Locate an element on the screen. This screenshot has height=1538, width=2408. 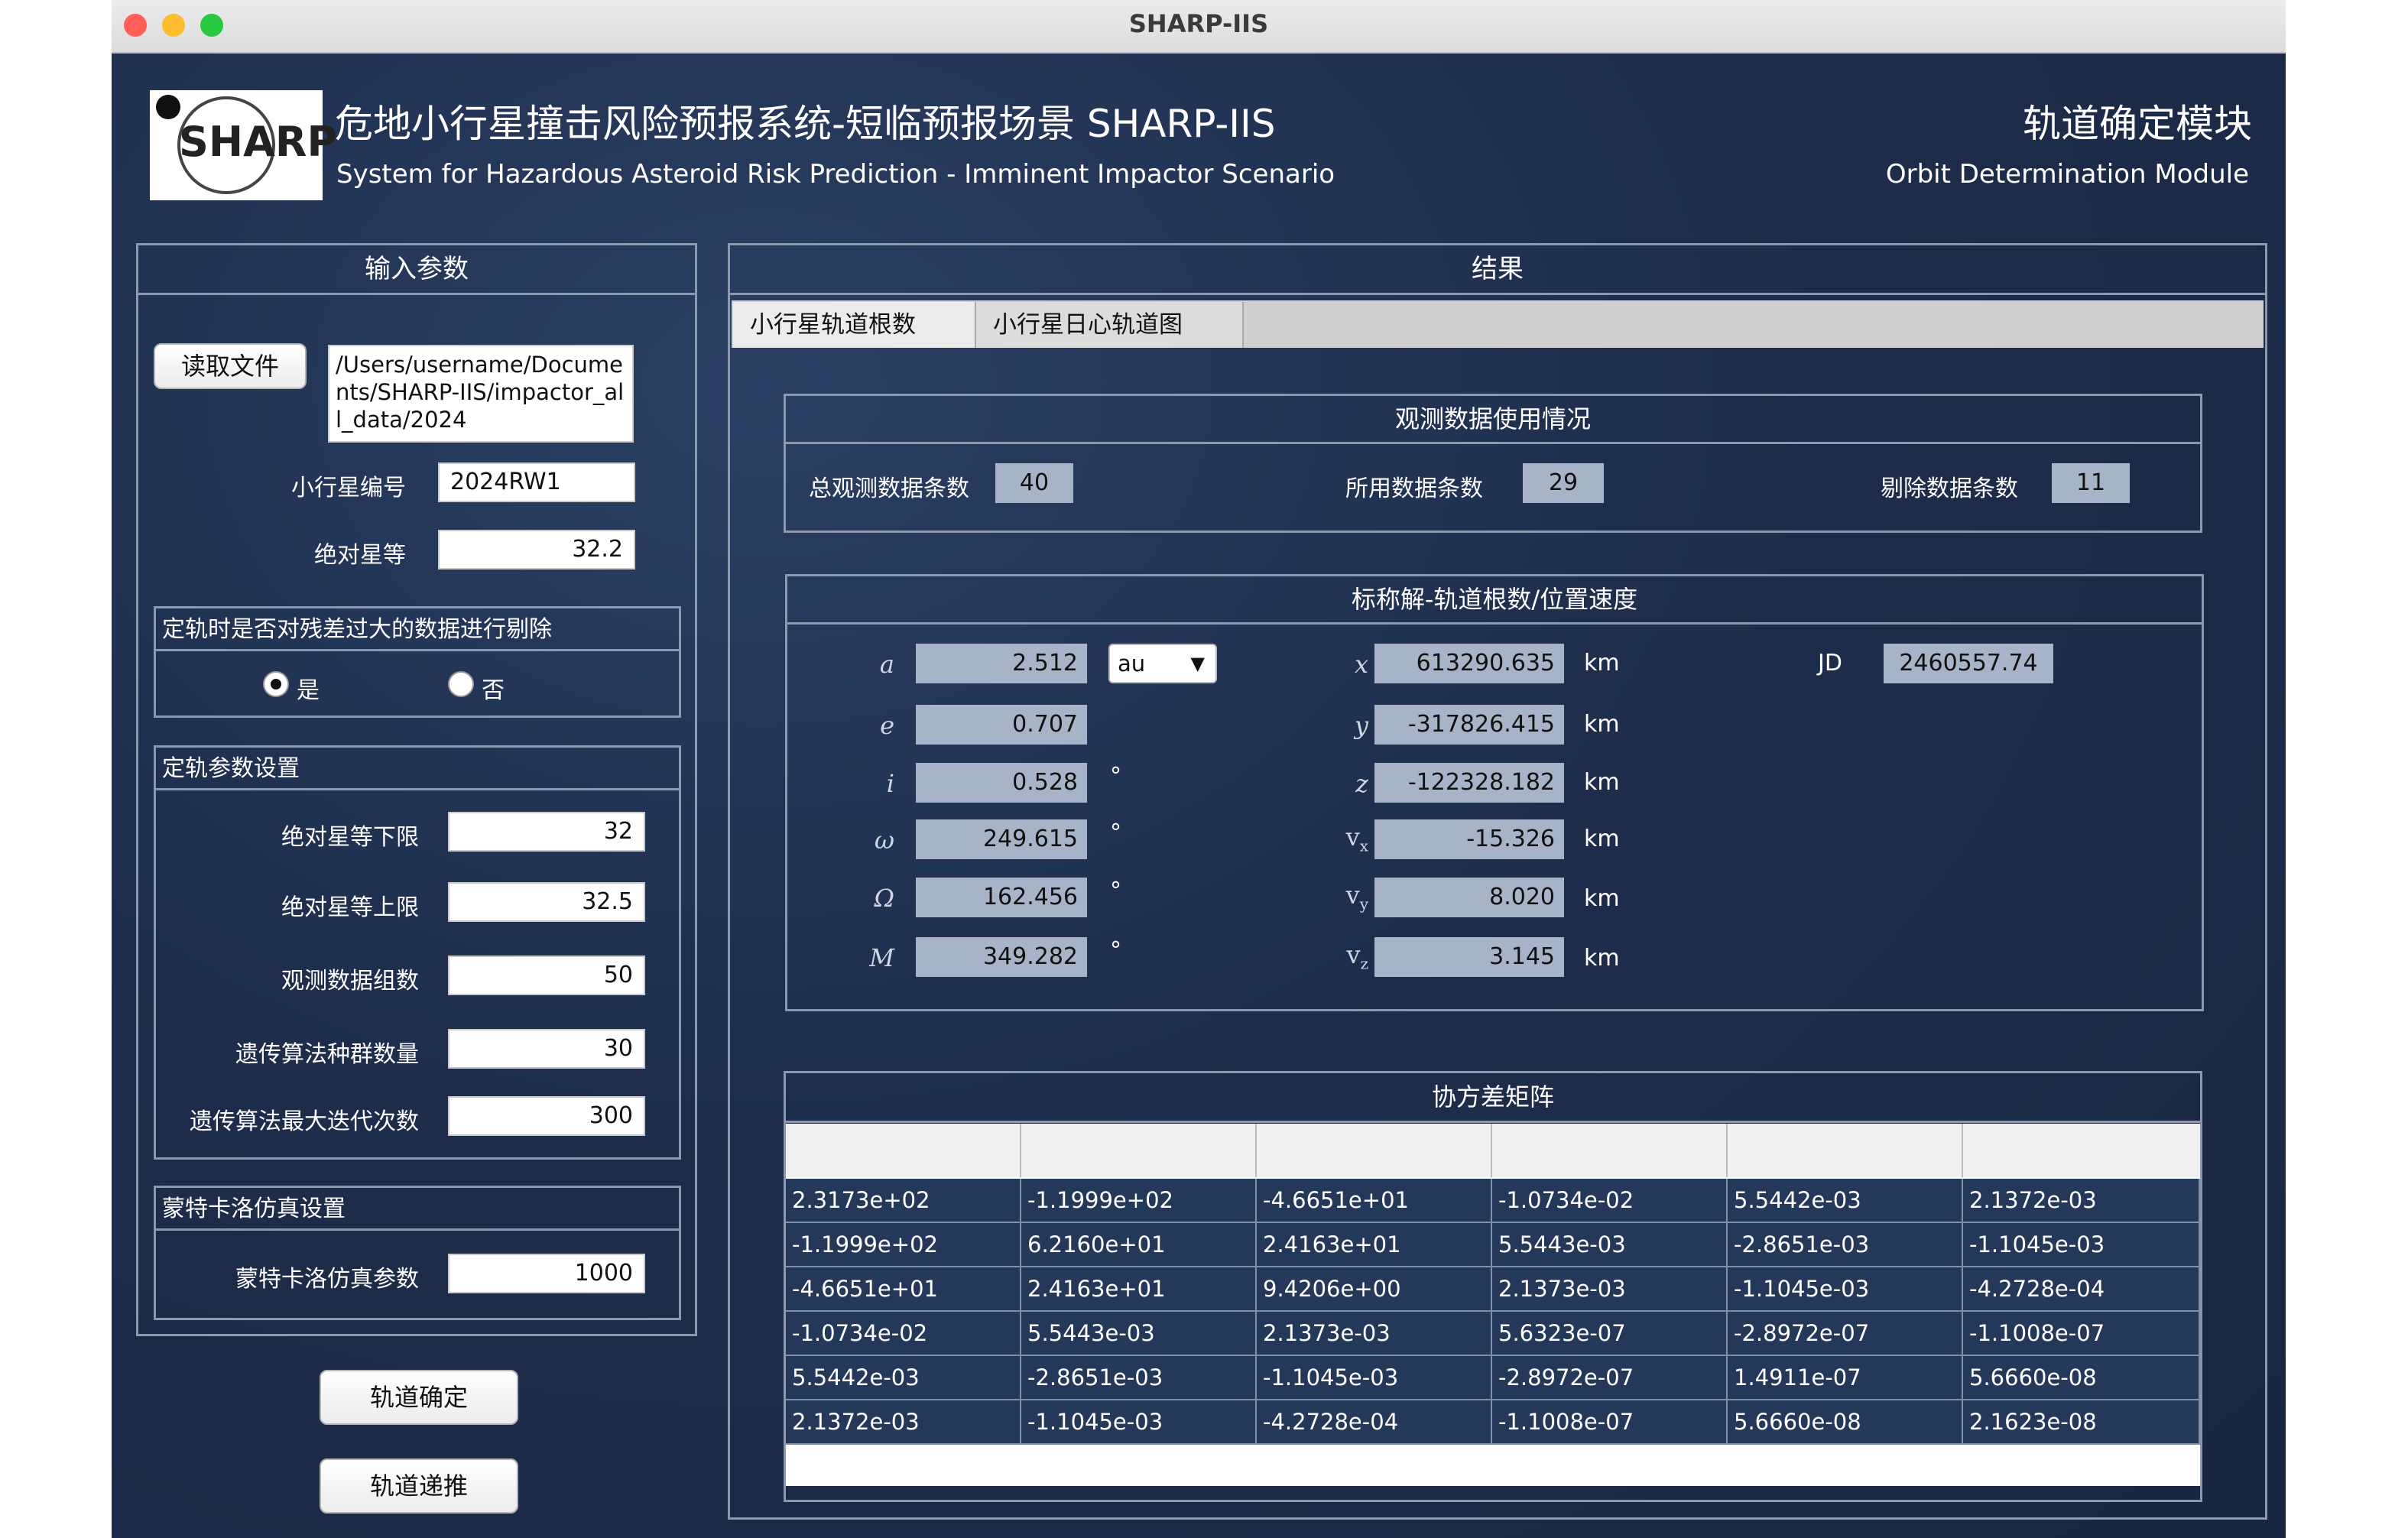
state-x-unit: km is located at coordinates (1602, 663).